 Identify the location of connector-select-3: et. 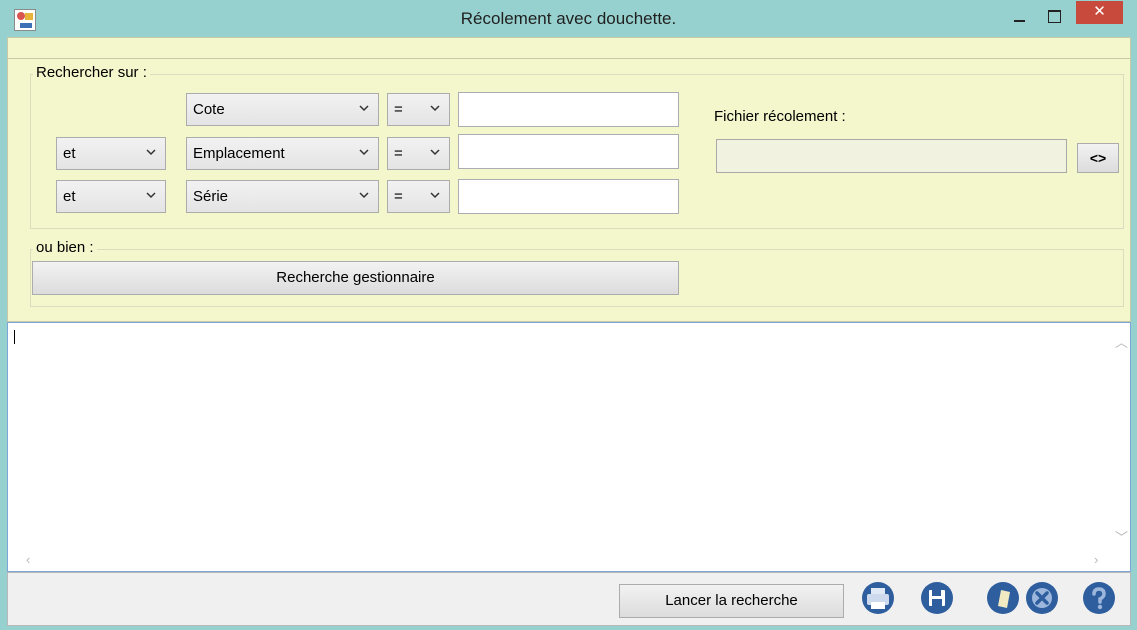
(111, 196).